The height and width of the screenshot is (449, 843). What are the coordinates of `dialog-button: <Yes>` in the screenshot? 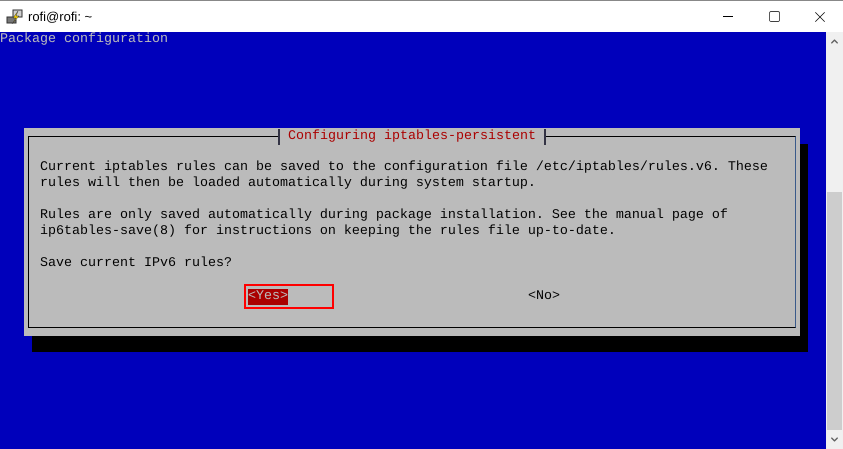 It's located at (268, 296).